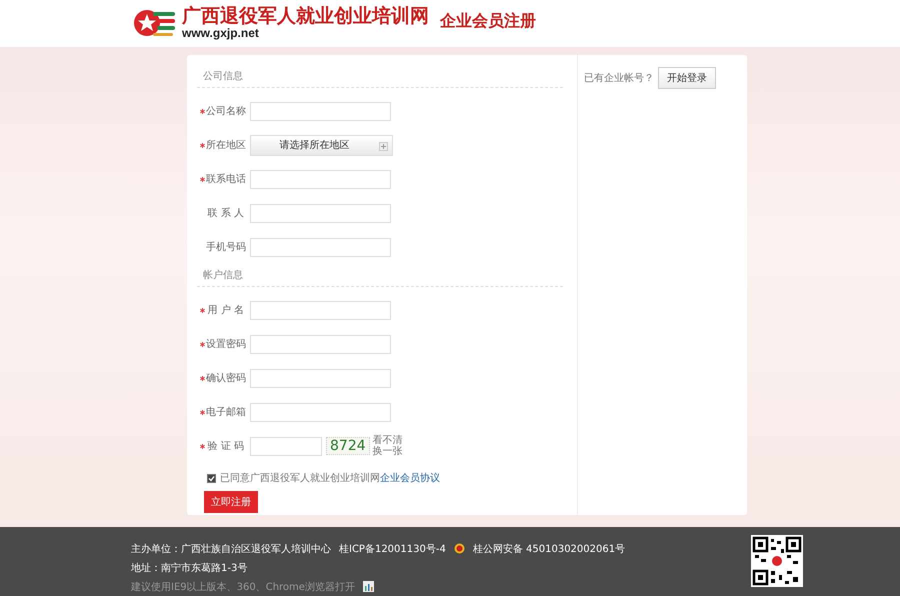  Describe the element at coordinates (231, 549) in the screenshot. I see `sponsor-text: 主办单位：广西壮族自治区退役军人培训中心` at that location.